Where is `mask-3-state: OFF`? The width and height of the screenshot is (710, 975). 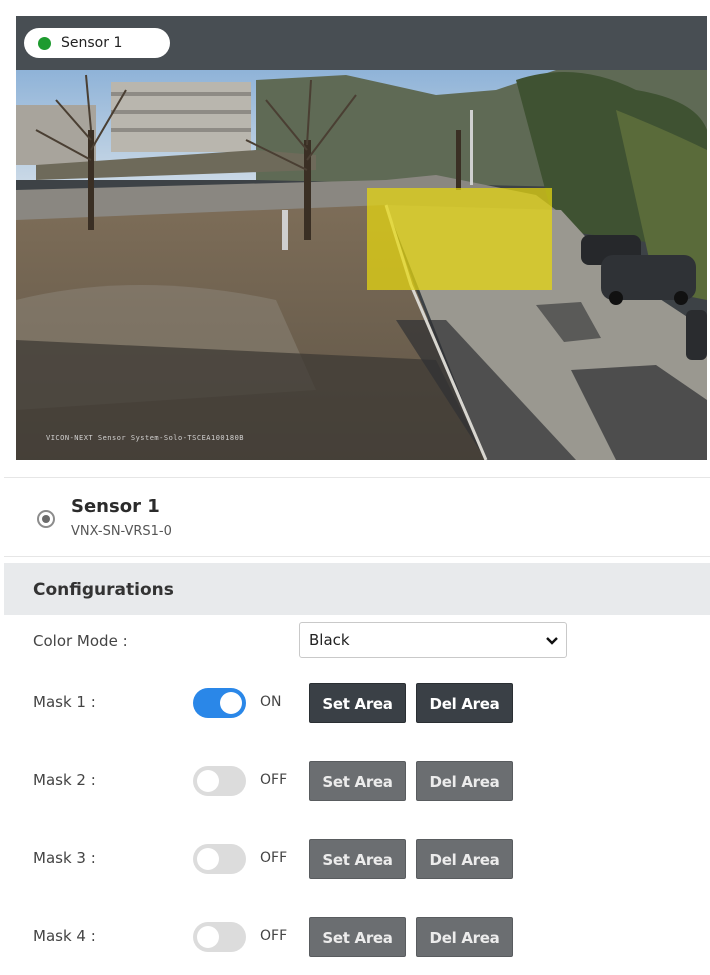 mask-3-state: OFF is located at coordinates (274, 858).